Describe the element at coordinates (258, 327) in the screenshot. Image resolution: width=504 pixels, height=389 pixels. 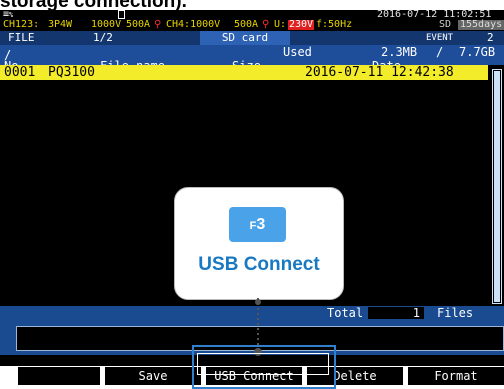
I see `callout-connector` at that location.